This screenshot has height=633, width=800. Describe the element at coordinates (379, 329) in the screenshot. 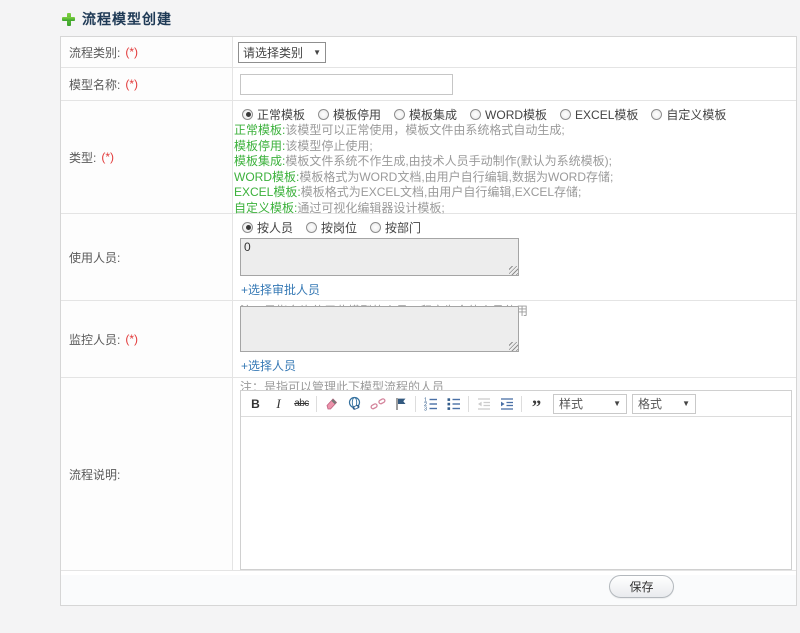

I see `monitors-textarea` at that location.